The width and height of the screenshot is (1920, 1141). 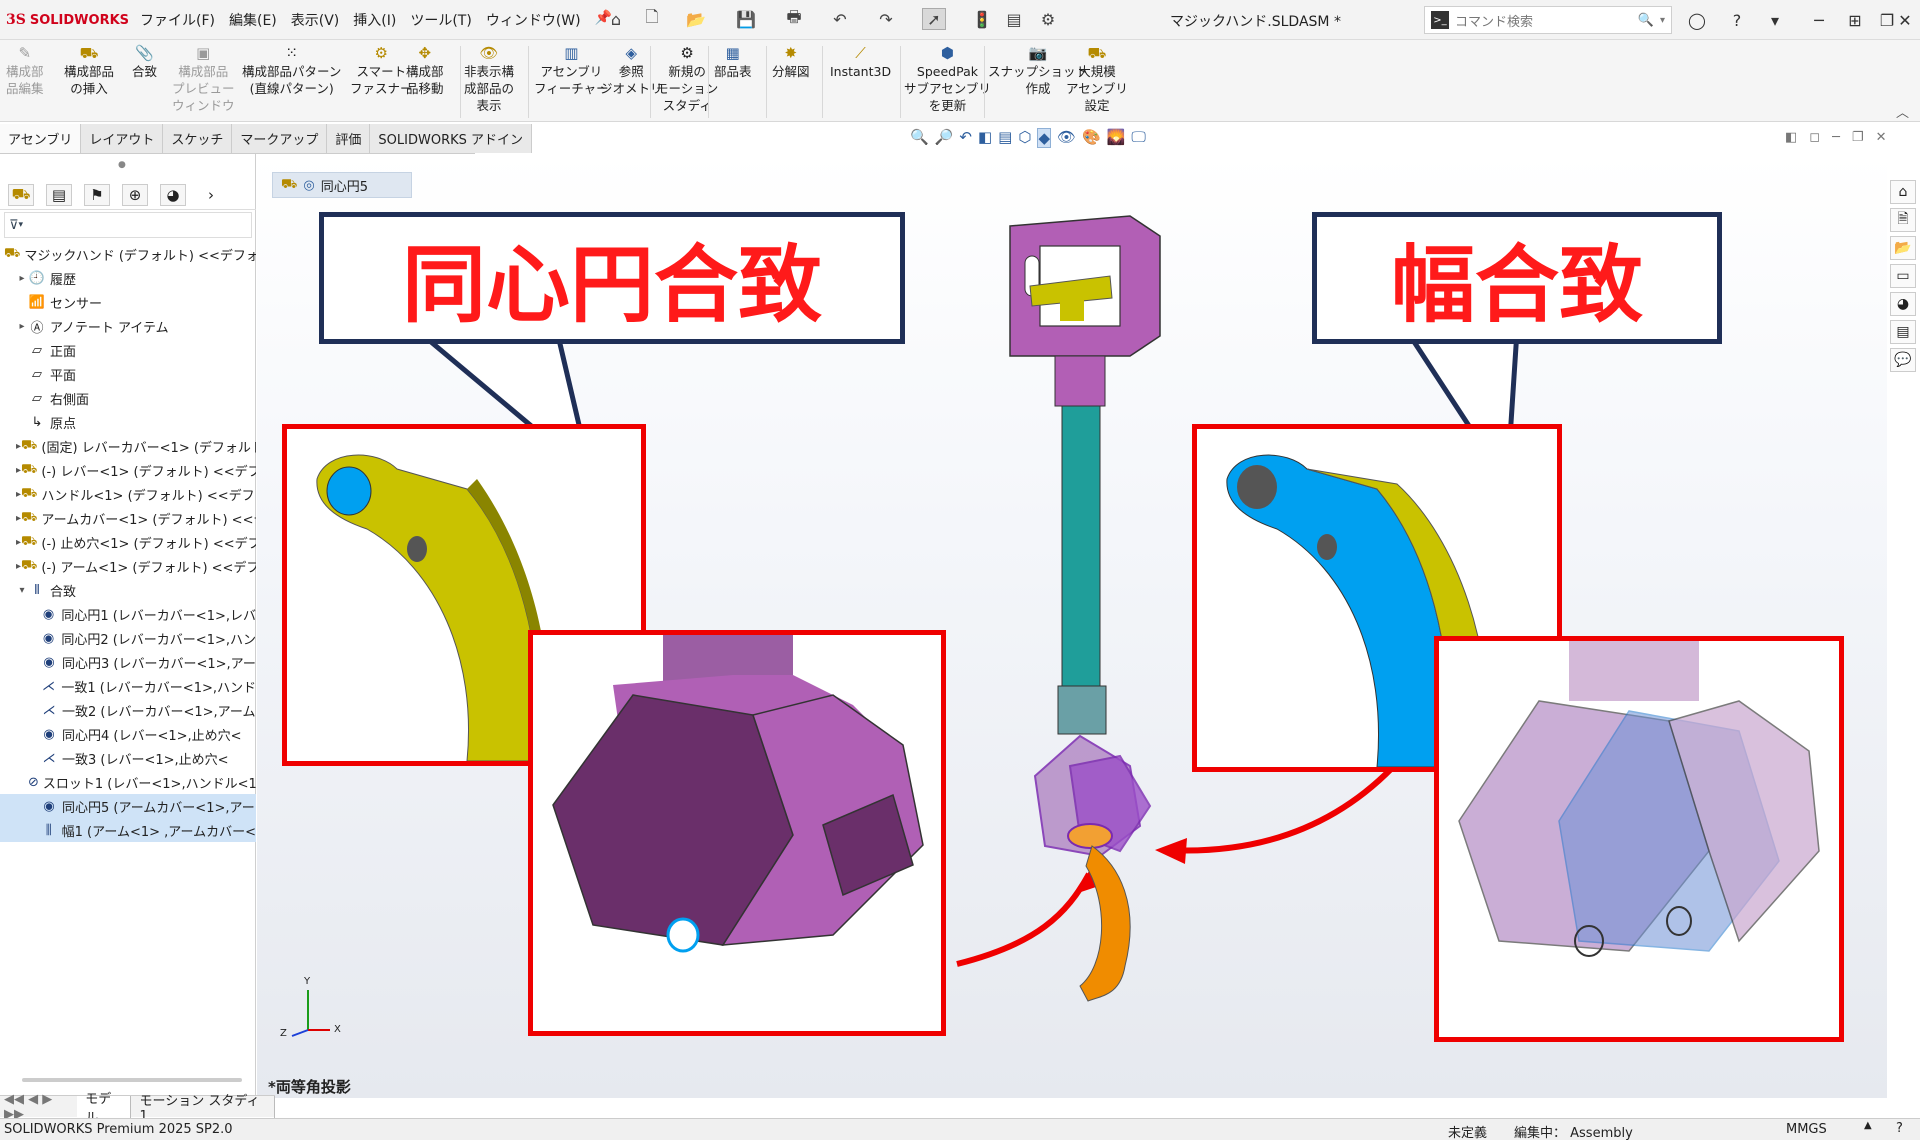 I want to click on tree-item: ▸ ⛟ (固定) レバーカバー<1> (デフォルト), so click(x=128, y=446).